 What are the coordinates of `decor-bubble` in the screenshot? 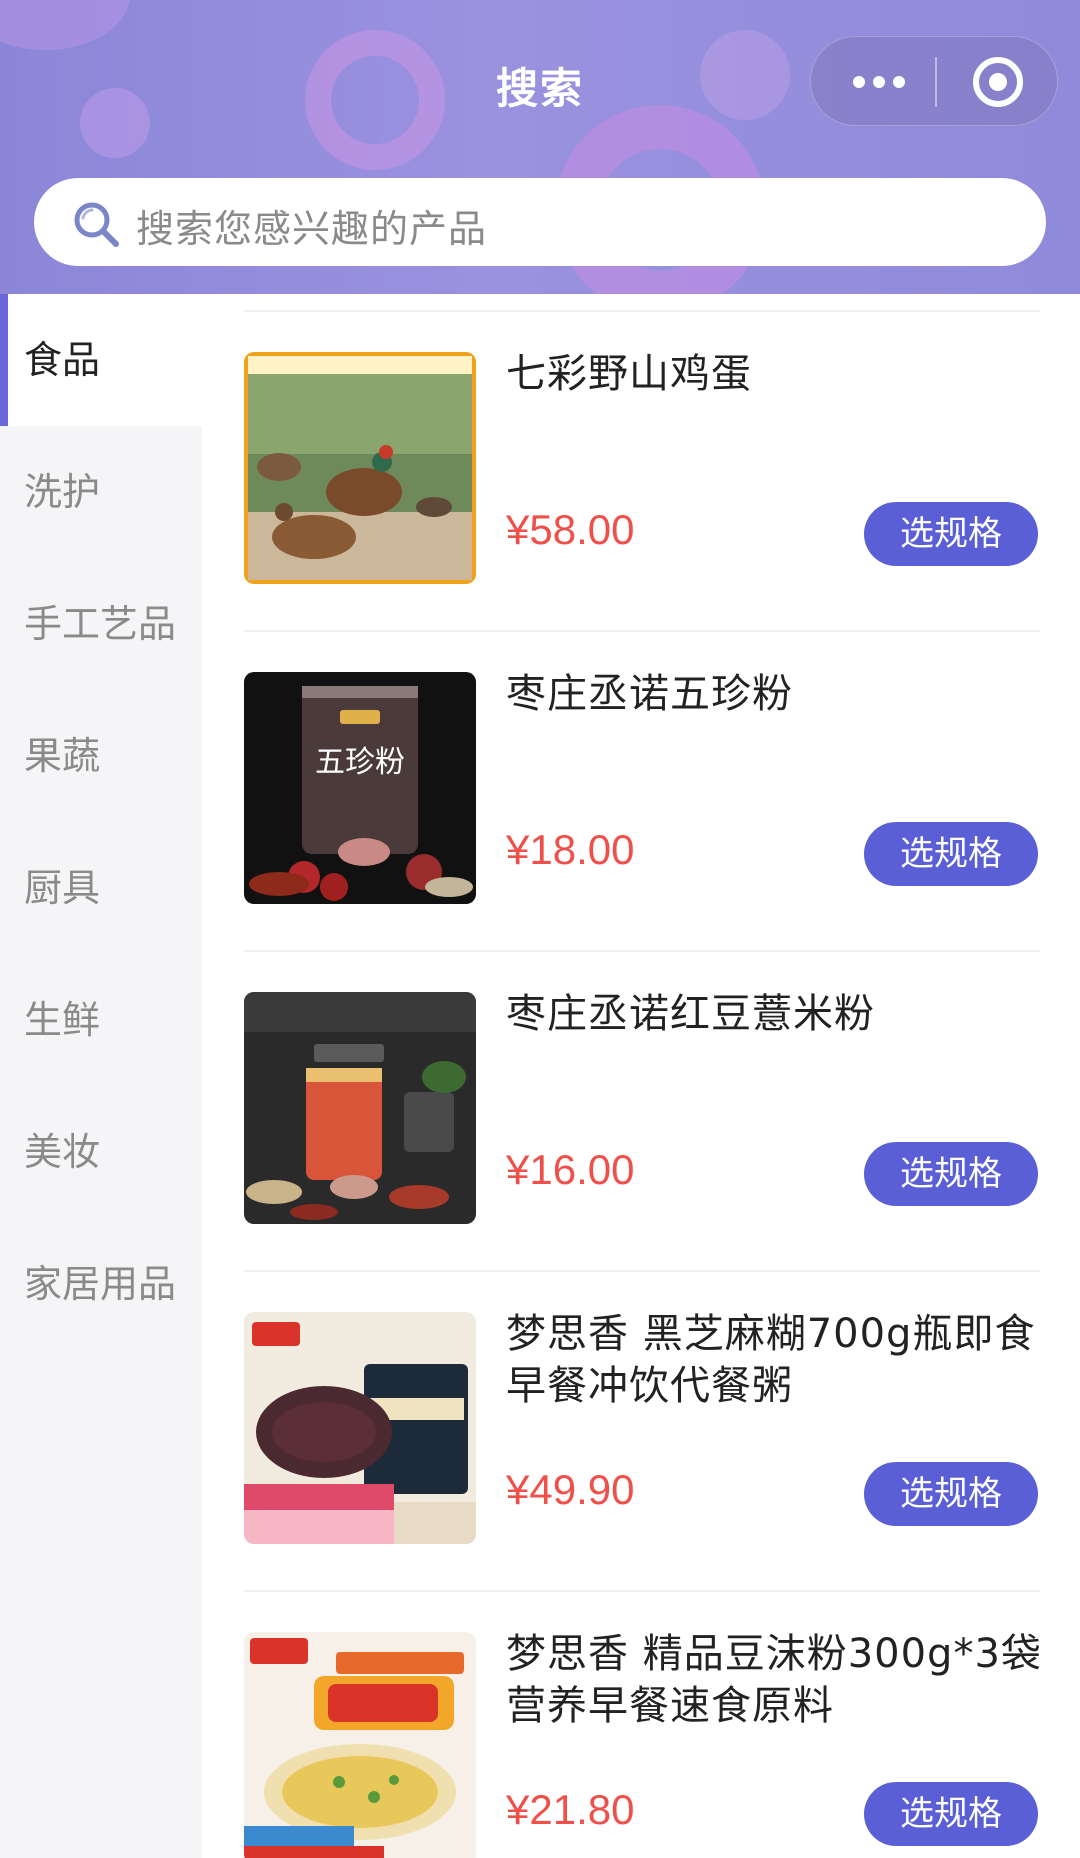 It's located at (65, 25).